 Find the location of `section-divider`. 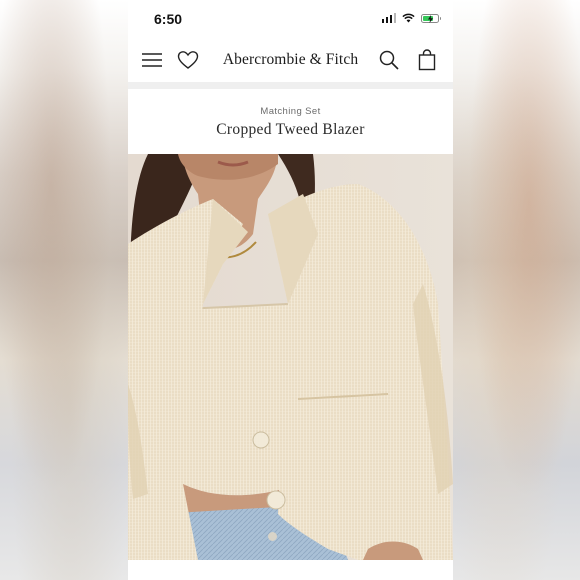

section-divider is located at coordinates (290, 85).